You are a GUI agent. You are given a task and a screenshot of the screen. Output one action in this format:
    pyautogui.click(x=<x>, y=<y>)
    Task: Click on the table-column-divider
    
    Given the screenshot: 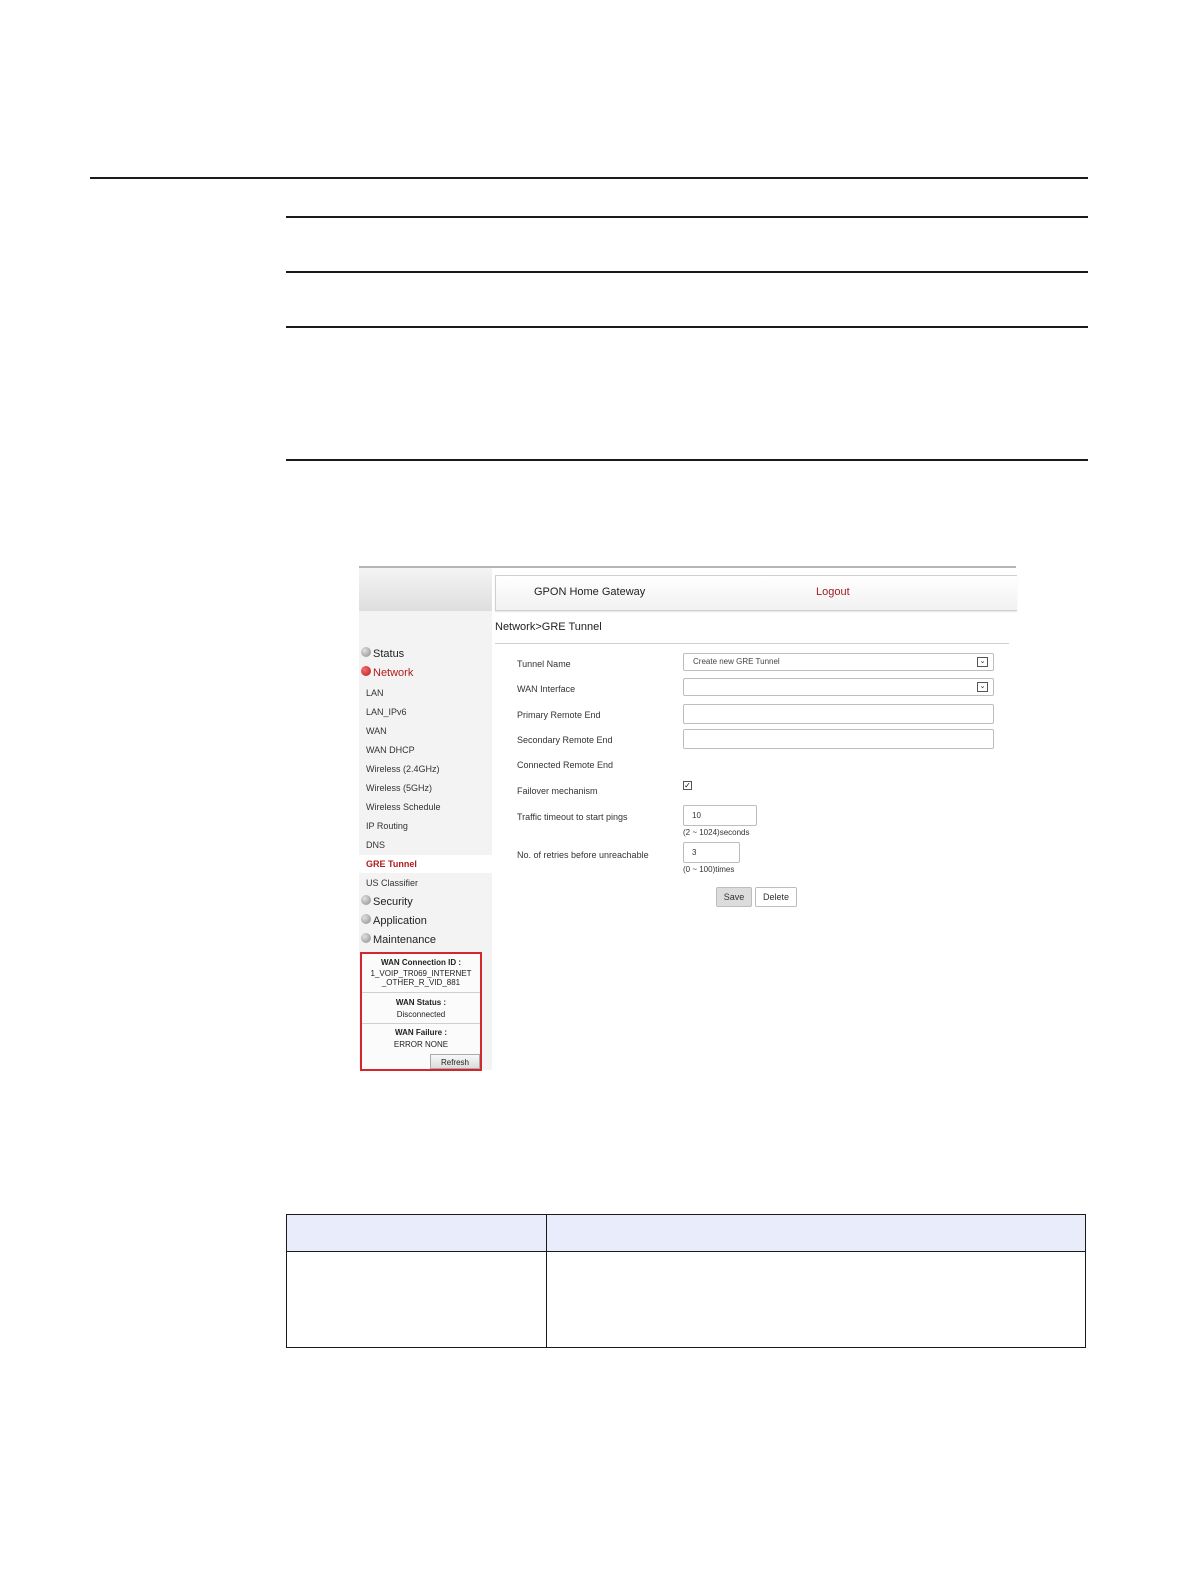 What is the action you would take?
    pyautogui.click(x=546, y=1281)
    